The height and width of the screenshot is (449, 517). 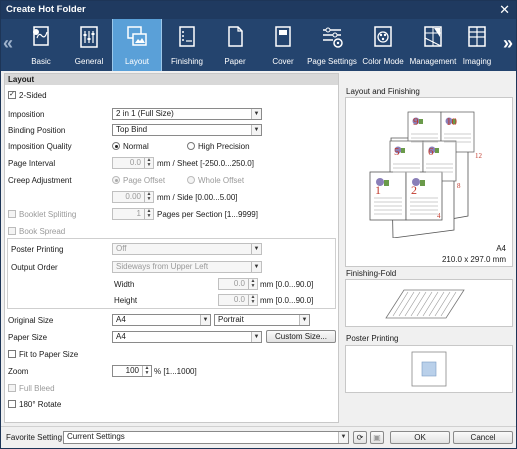 What do you see at coordinates (26, 114) in the screenshot?
I see `imposition-label: Imposition` at bounding box center [26, 114].